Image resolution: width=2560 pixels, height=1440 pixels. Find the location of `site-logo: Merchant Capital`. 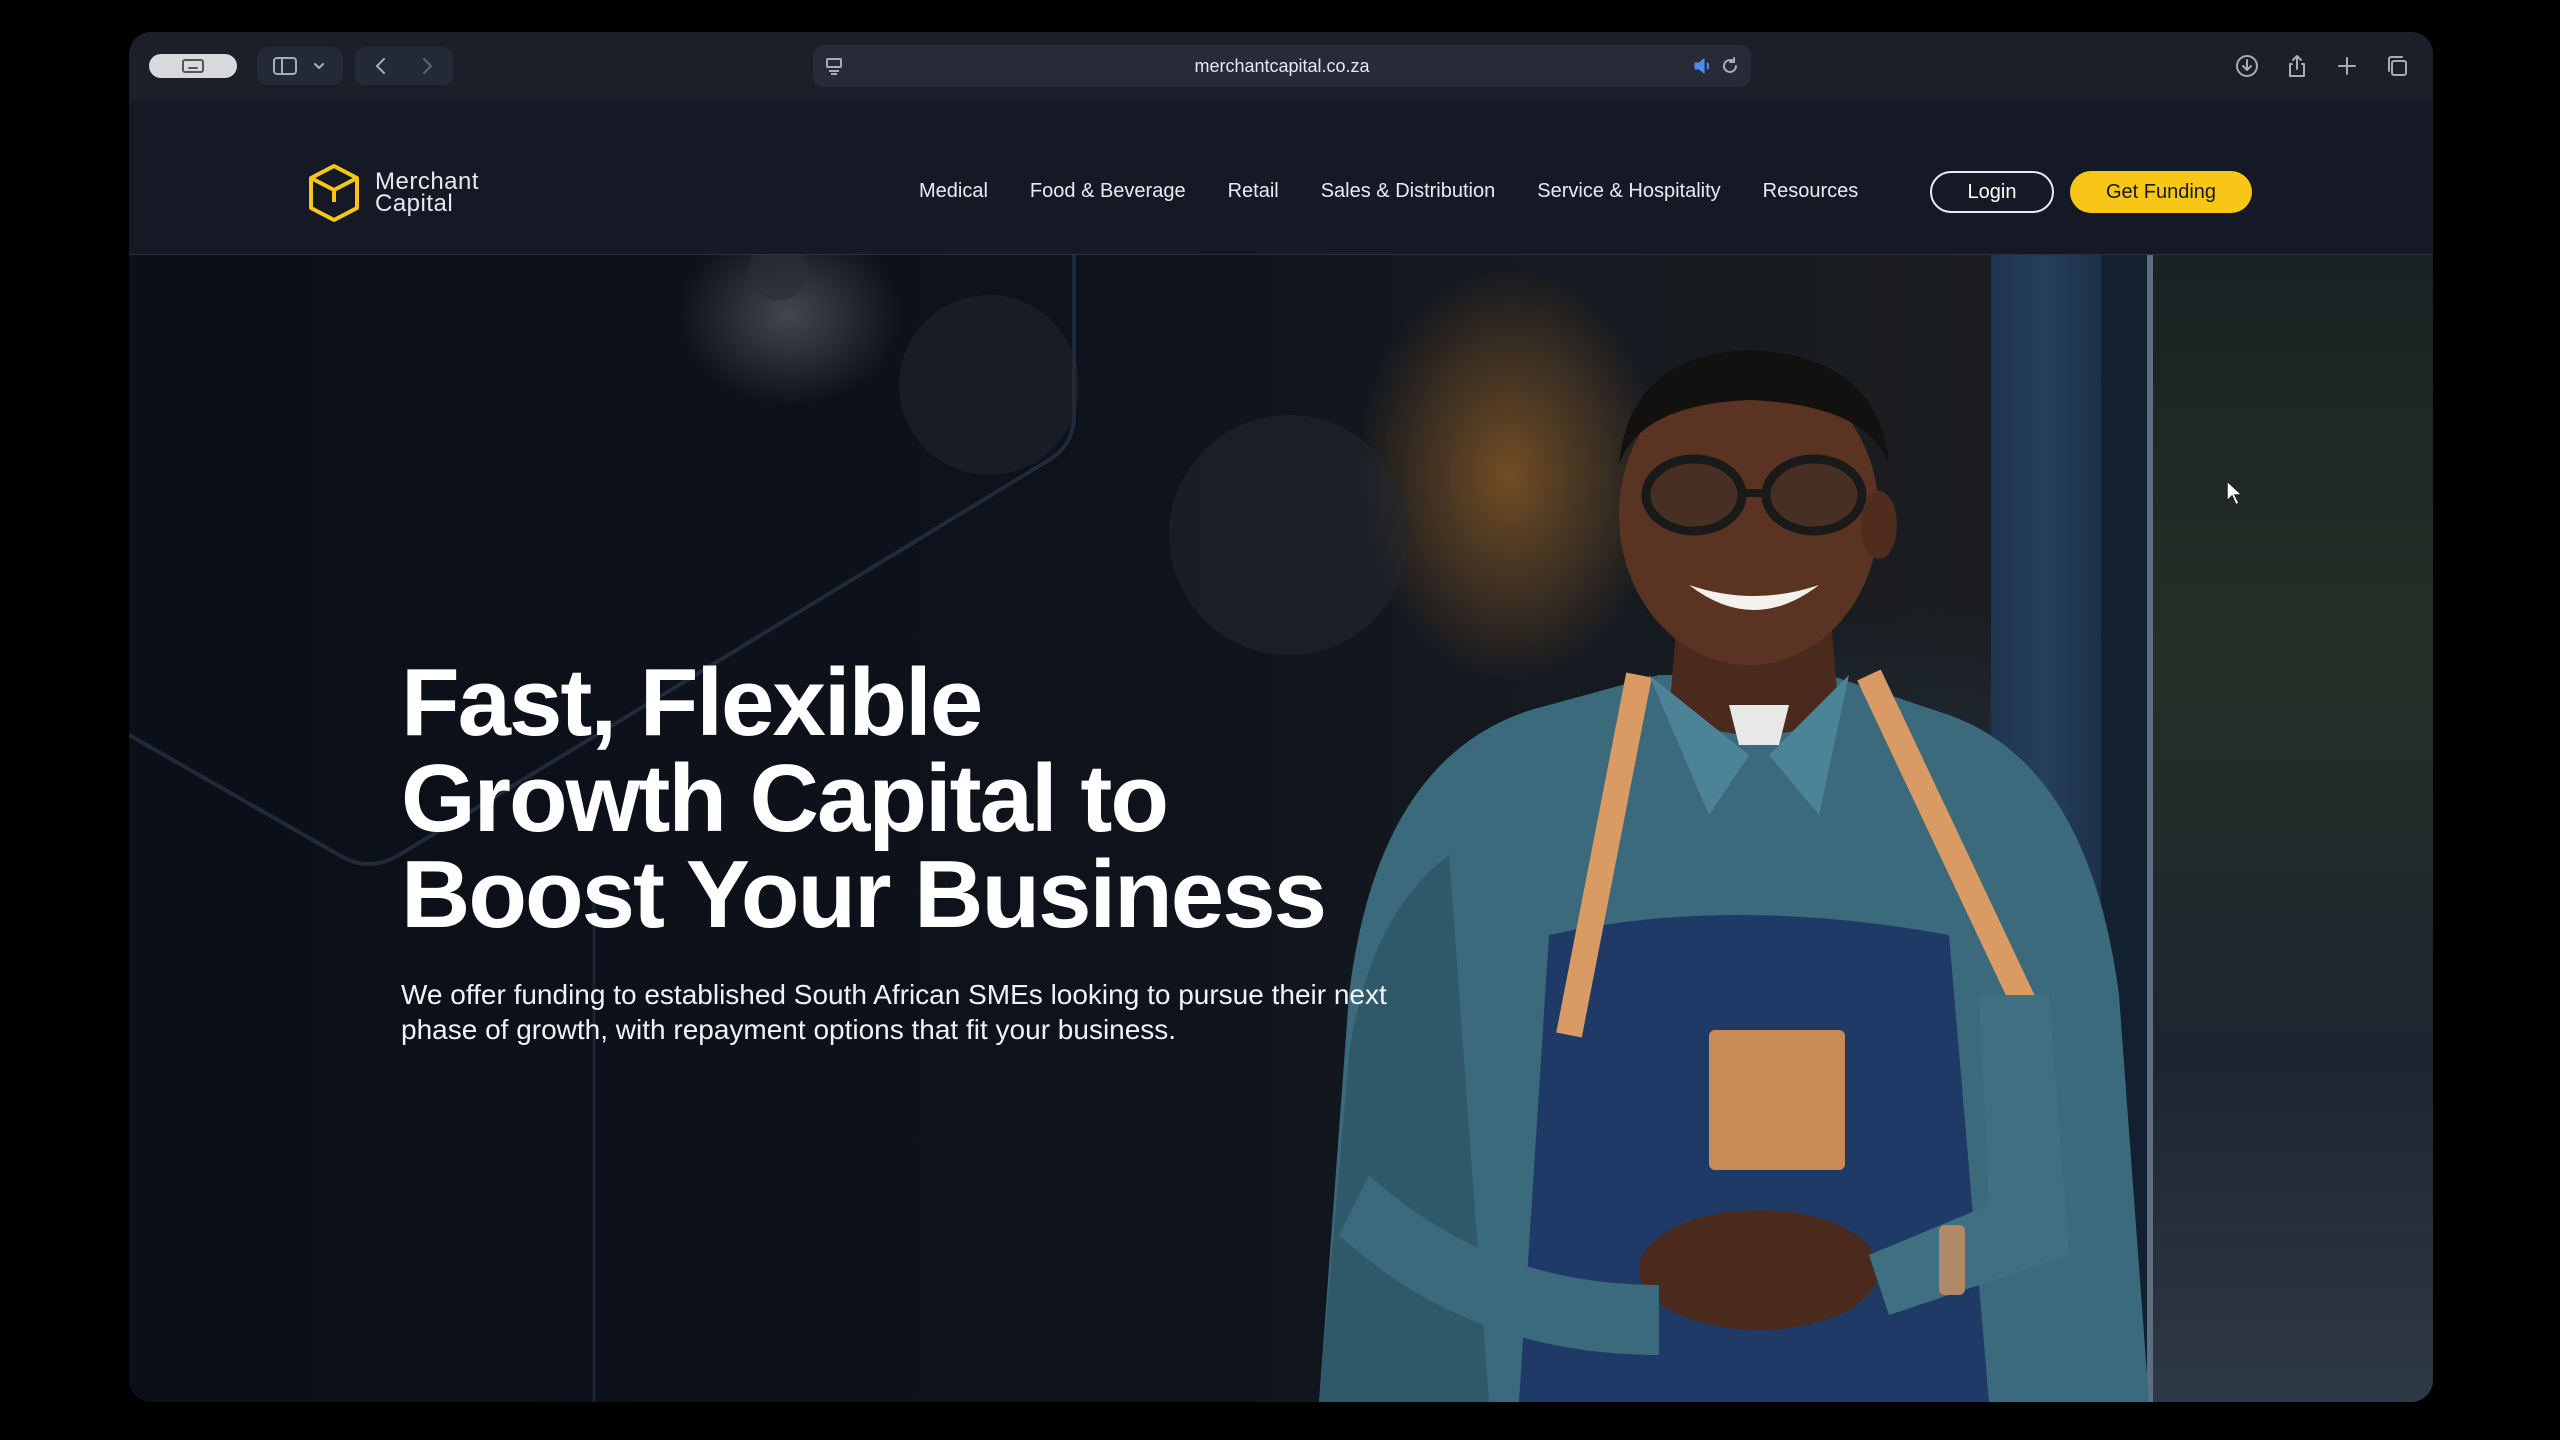

site-logo: Merchant Capital is located at coordinates (392, 193).